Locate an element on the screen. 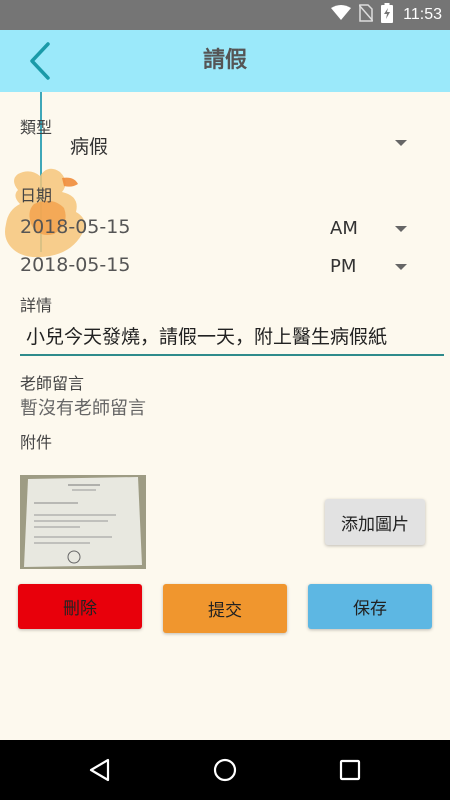 This screenshot has width=450, height=800. teacher-comment-value: 暫沒有老師留言 is located at coordinates (83, 408).